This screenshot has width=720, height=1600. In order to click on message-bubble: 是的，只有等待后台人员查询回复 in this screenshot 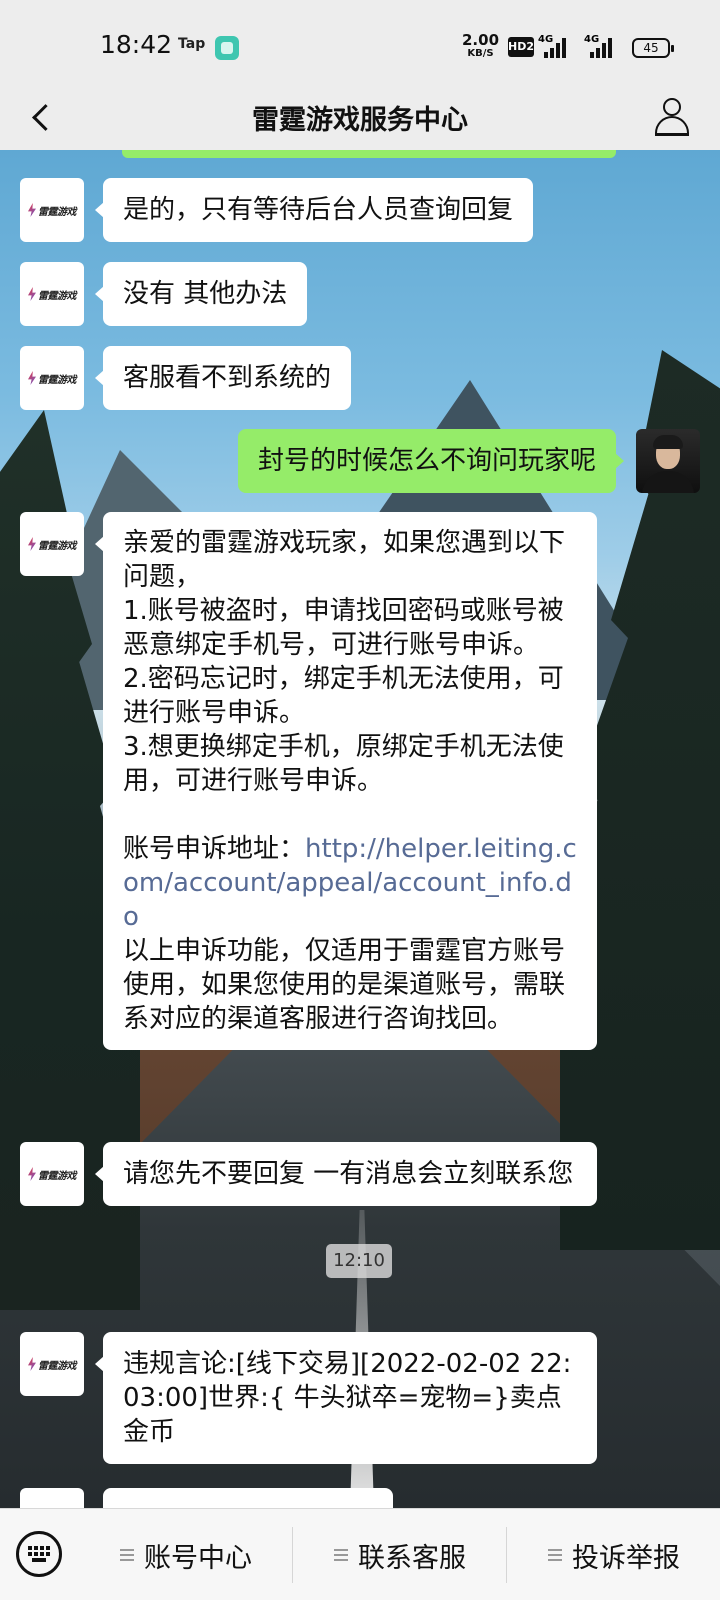, I will do `click(314, 210)`.